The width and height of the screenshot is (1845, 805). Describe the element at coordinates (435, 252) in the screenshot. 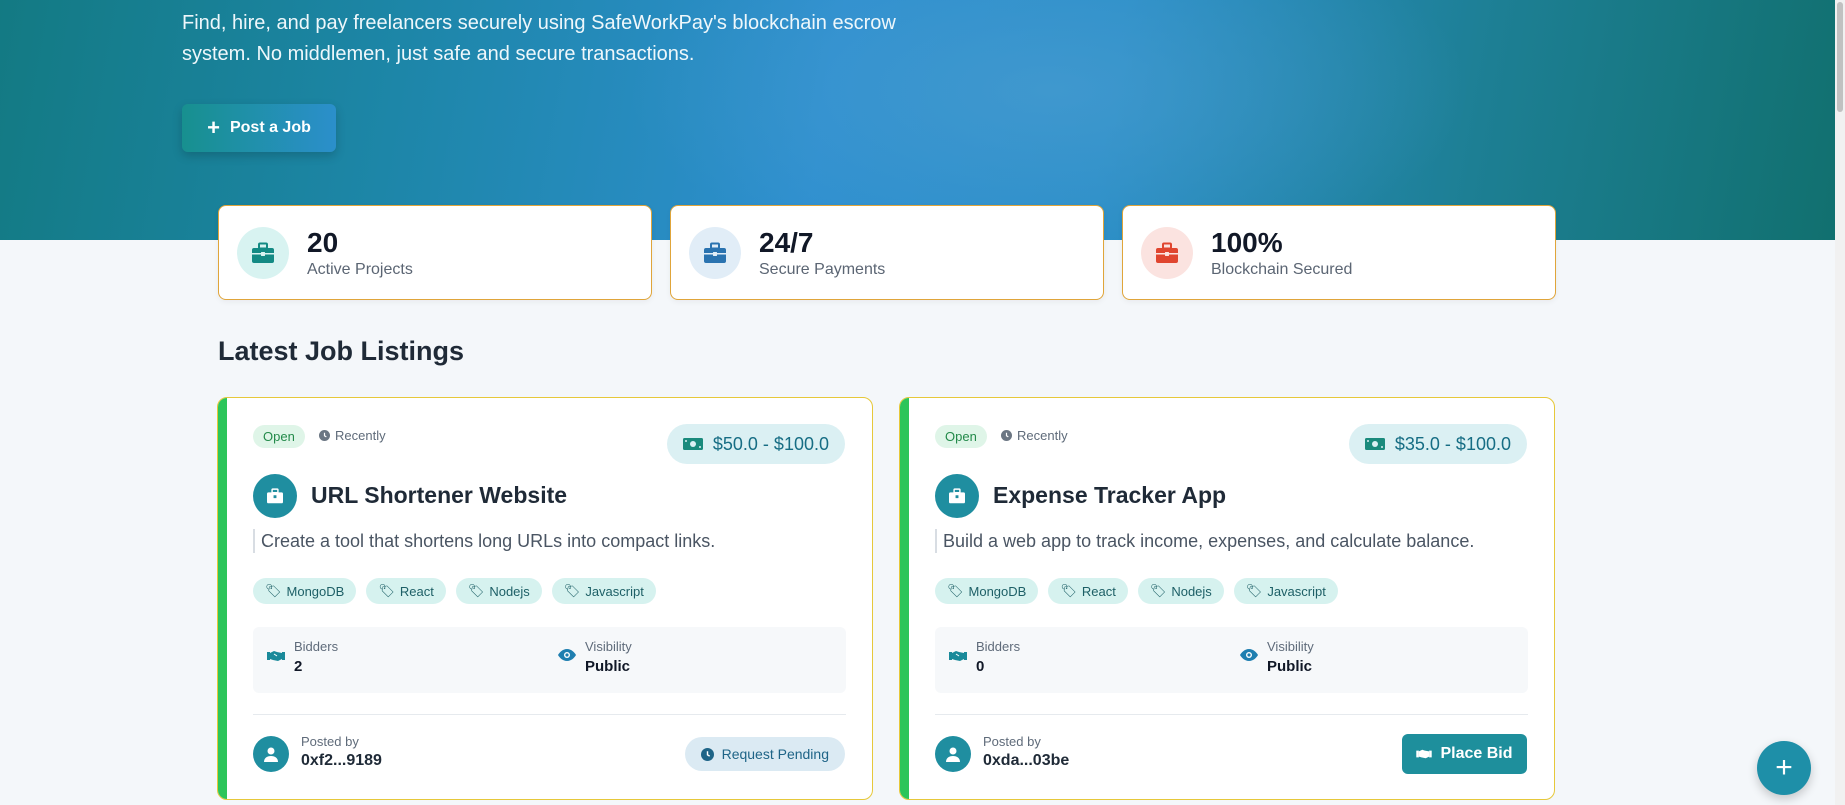

I see `stat-card-active-projects: 20 Active Projects` at that location.